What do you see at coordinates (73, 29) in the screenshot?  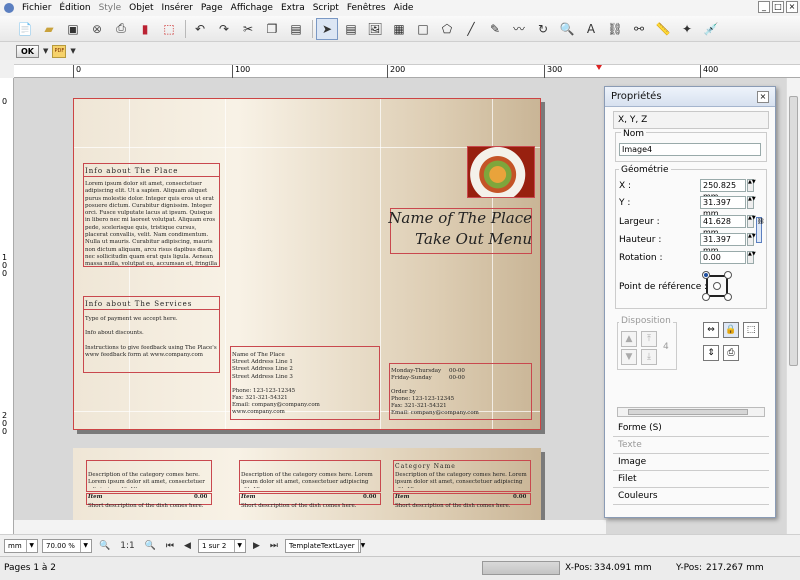 I see `save-icon: ▣` at bounding box center [73, 29].